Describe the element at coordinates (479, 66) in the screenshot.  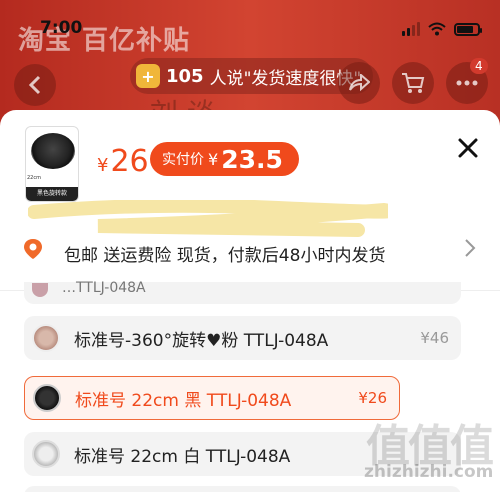
I see `cart-count-badge: 4` at that location.